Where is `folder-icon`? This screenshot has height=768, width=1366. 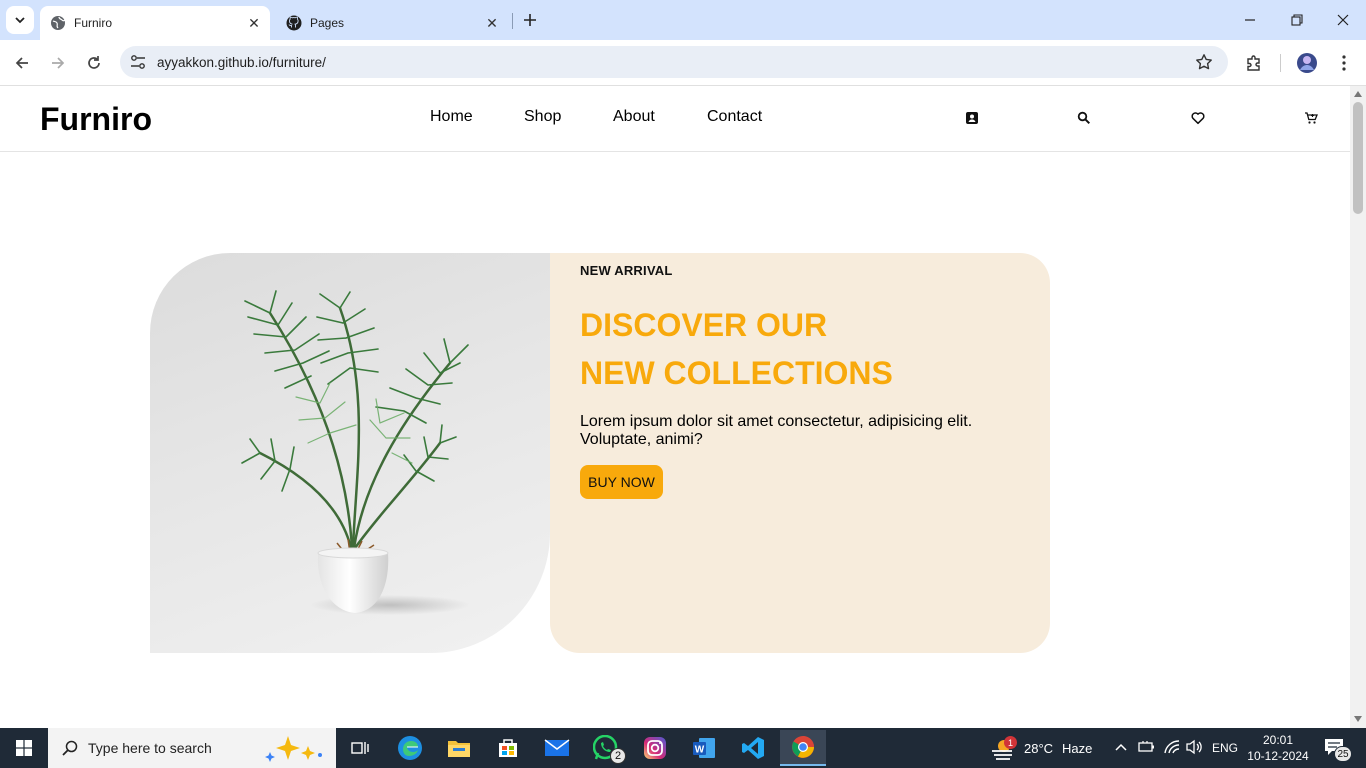 folder-icon is located at coordinates (459, 749).